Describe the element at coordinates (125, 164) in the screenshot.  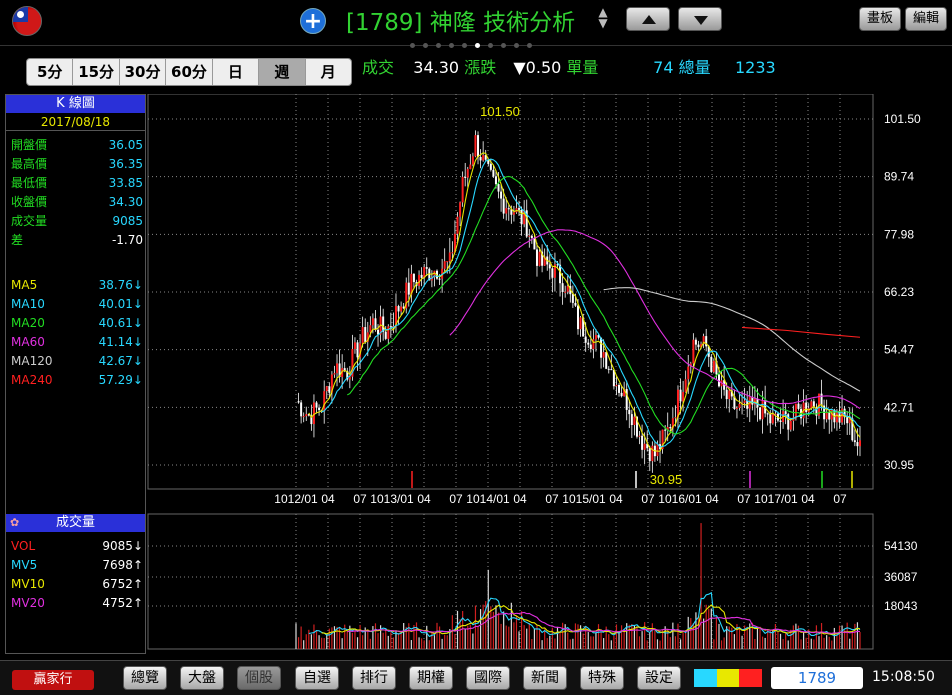
I see `value-number: 36.35` at that location.